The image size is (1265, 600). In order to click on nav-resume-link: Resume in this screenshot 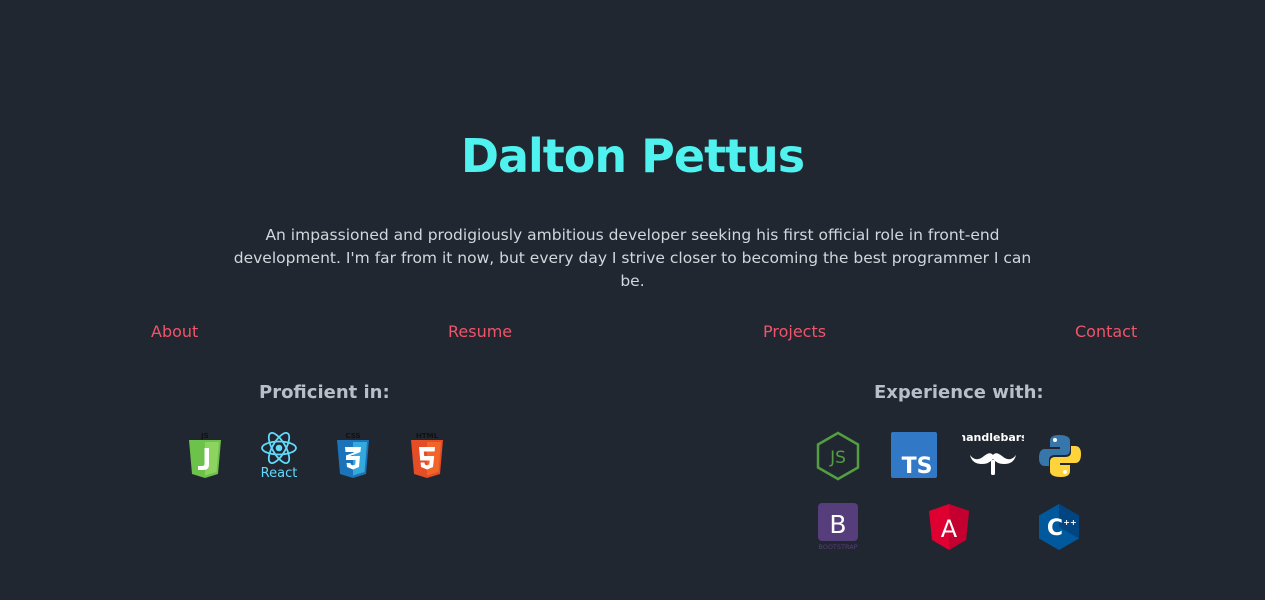, I will do `click(480, 332)`.